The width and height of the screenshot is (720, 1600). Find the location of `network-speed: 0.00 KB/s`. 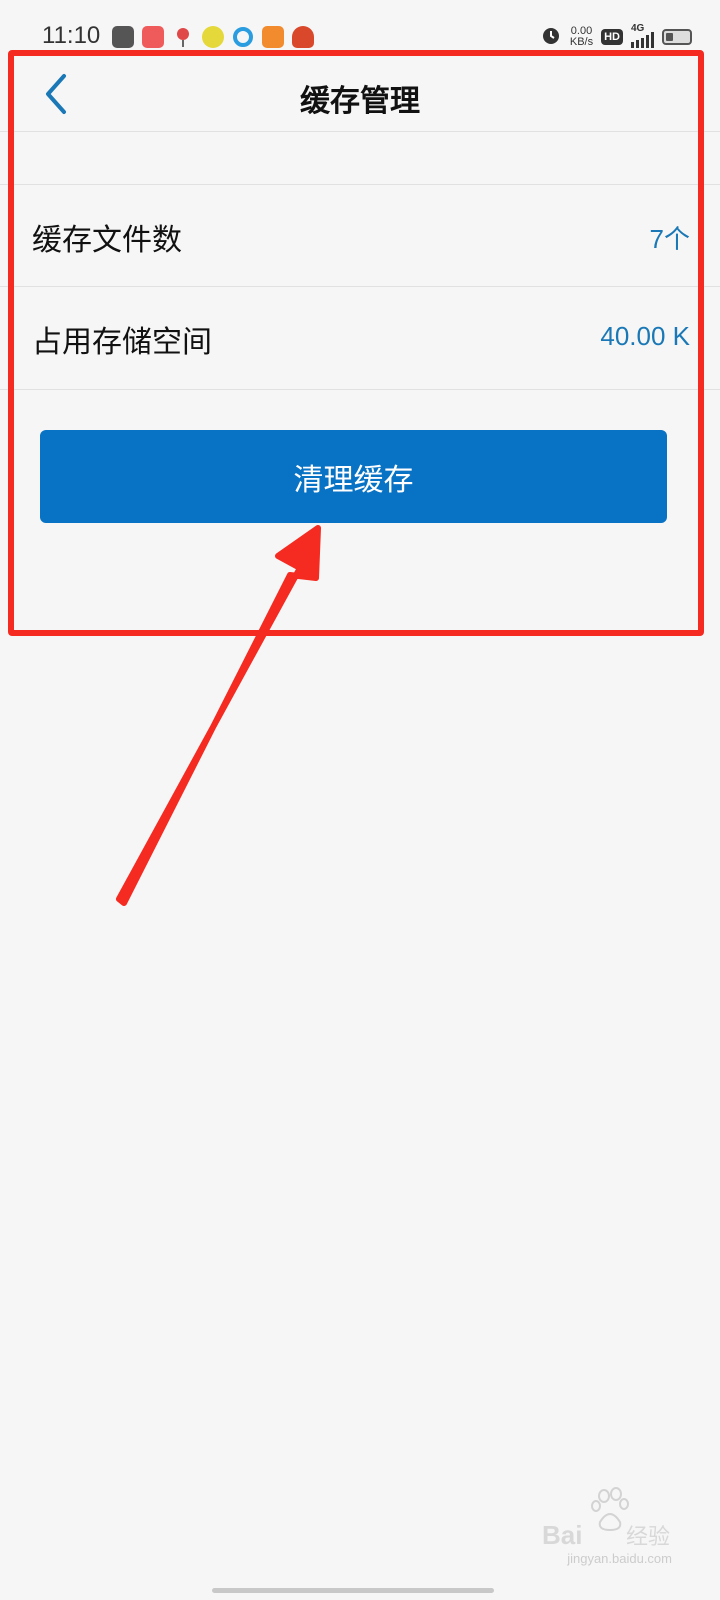

network-speed: 0.00 KB/s is located at coordinates (581, 37).